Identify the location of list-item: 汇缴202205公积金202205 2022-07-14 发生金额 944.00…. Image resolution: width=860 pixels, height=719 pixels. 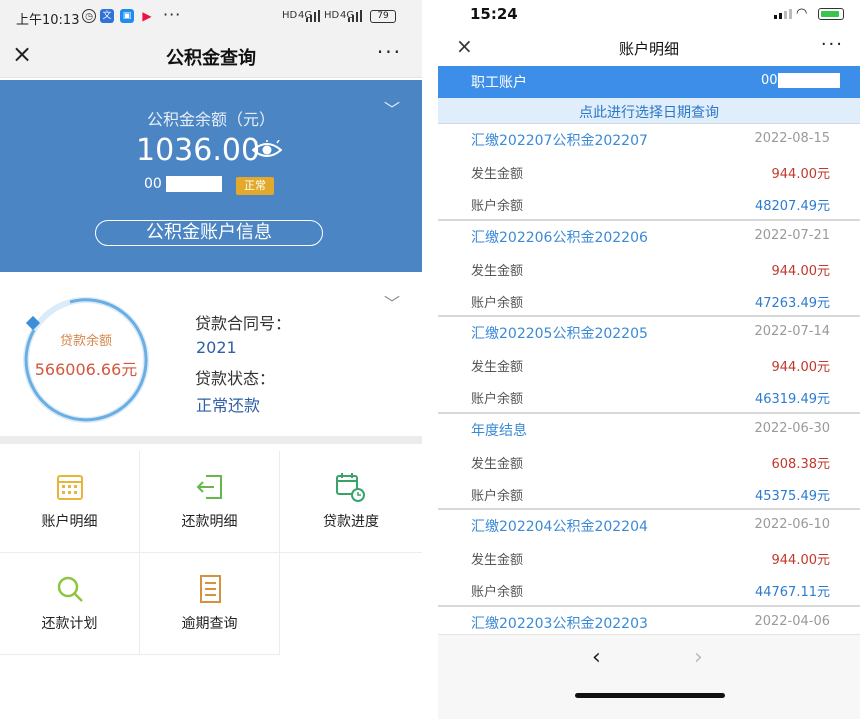
(649, 365).